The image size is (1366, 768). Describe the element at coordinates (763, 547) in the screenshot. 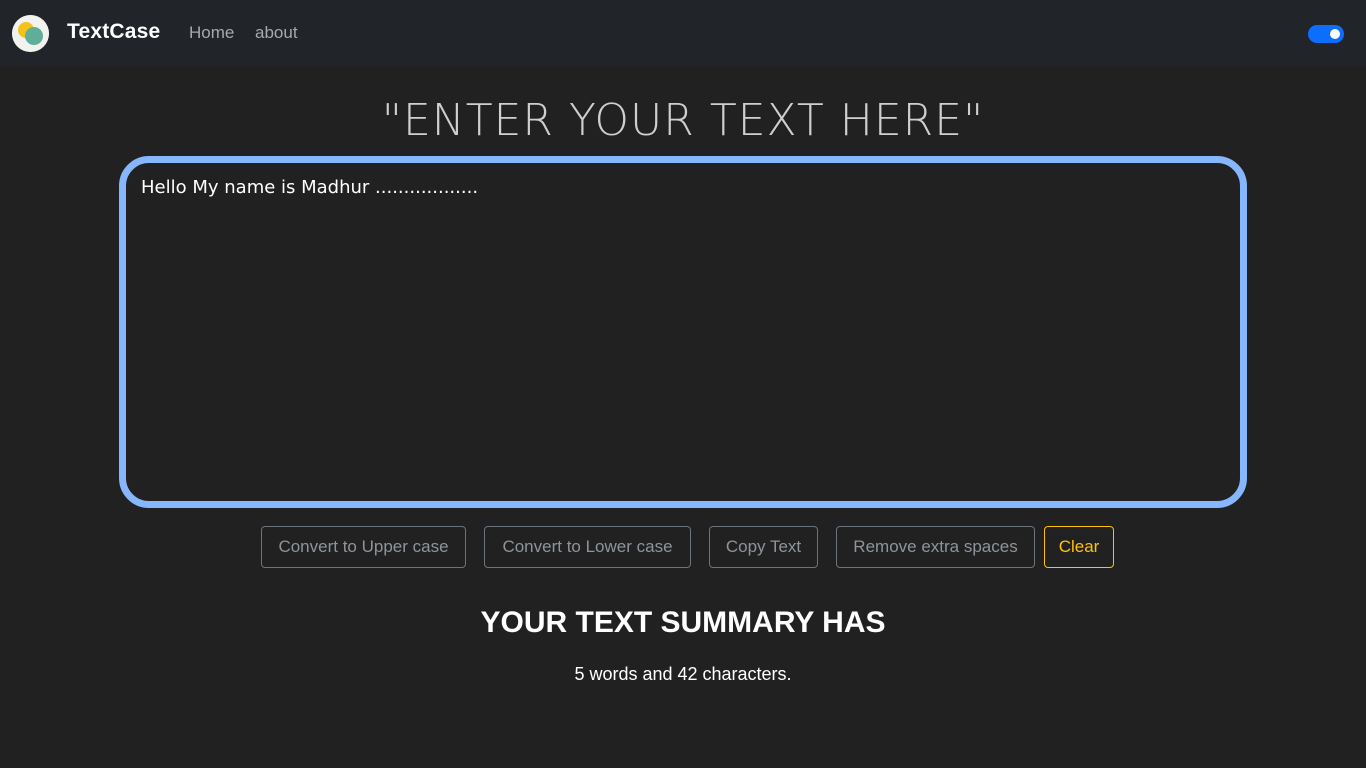

I see `copy-text-button: Copy Text` at that location.